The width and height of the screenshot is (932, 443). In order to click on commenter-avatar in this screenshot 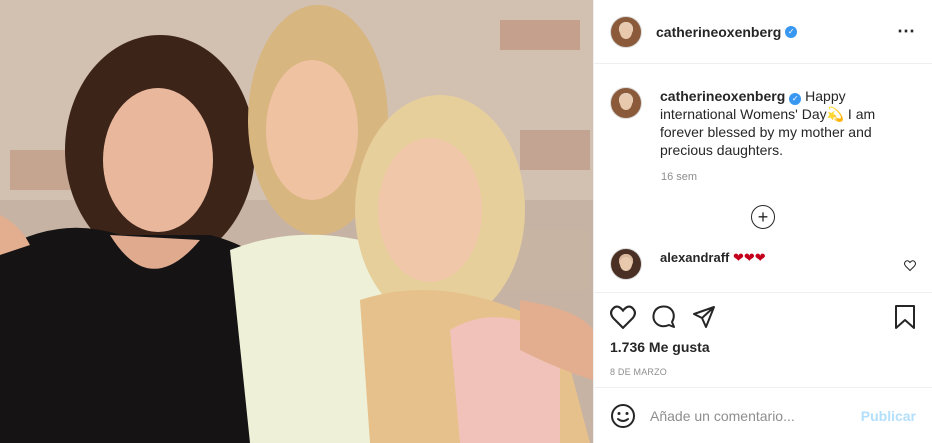, I will do `click(626, 264)`.